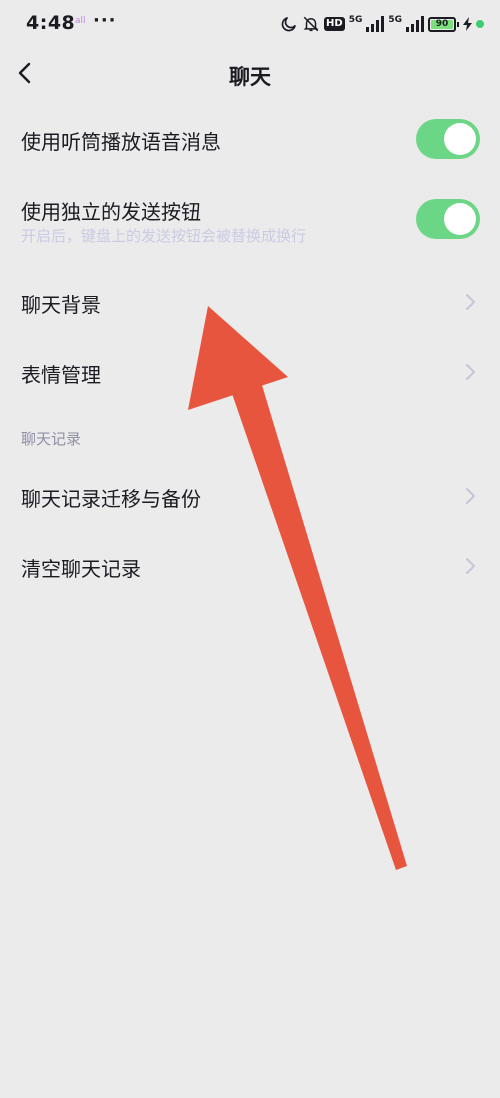  I want to click on page-title: 聊天, so click(250, 77).